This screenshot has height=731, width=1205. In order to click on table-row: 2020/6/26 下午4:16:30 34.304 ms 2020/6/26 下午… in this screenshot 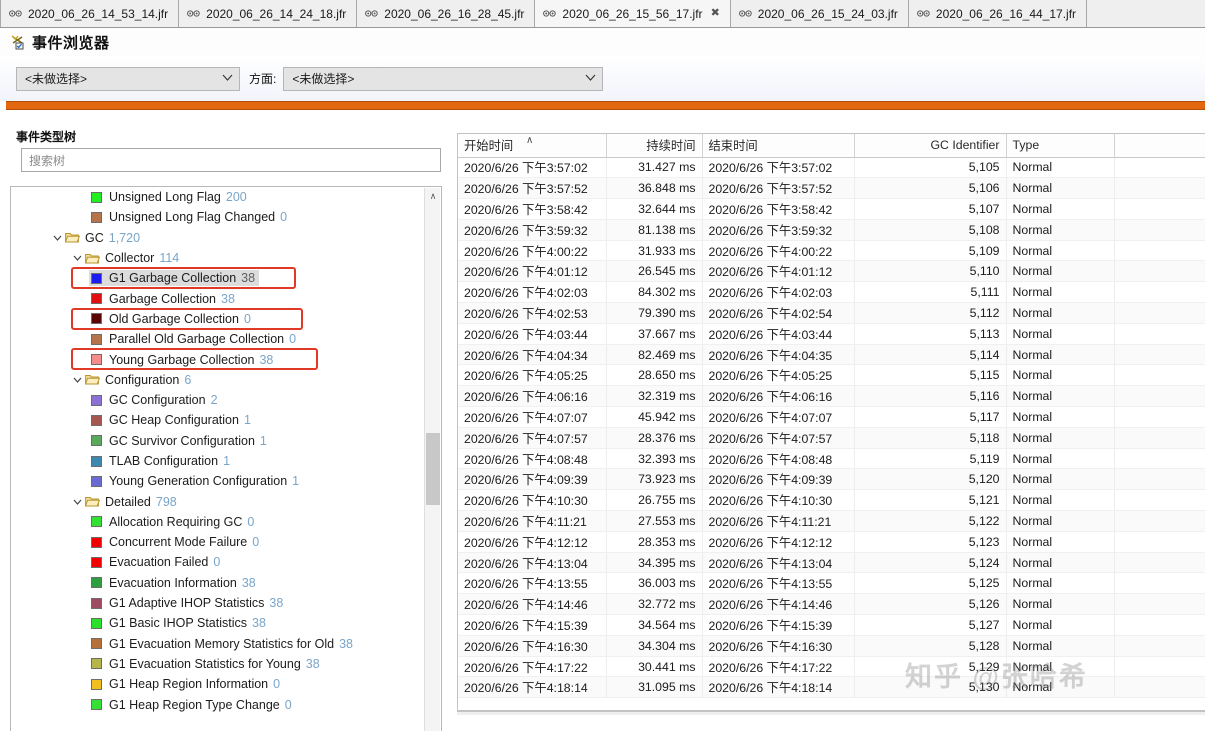, I will do `click(831, 646)`.